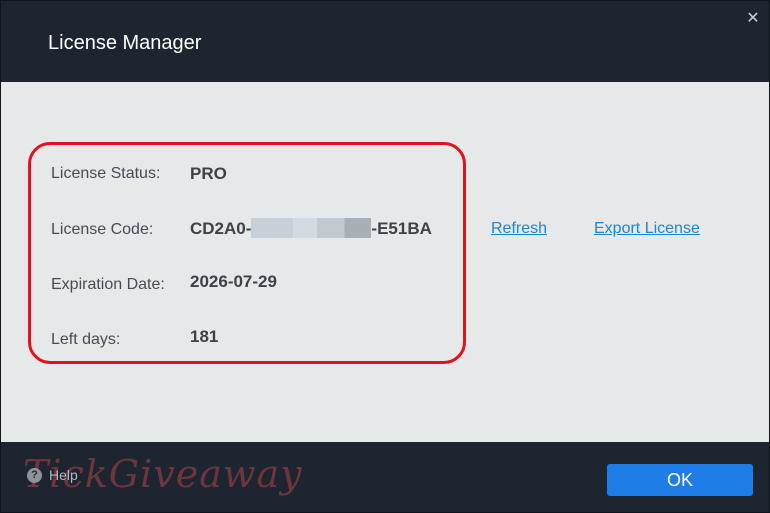  What do you see at coordinates (204, 336) in the screenshot?
I see `left-days-value: 181` at bounding box center [204, 336].